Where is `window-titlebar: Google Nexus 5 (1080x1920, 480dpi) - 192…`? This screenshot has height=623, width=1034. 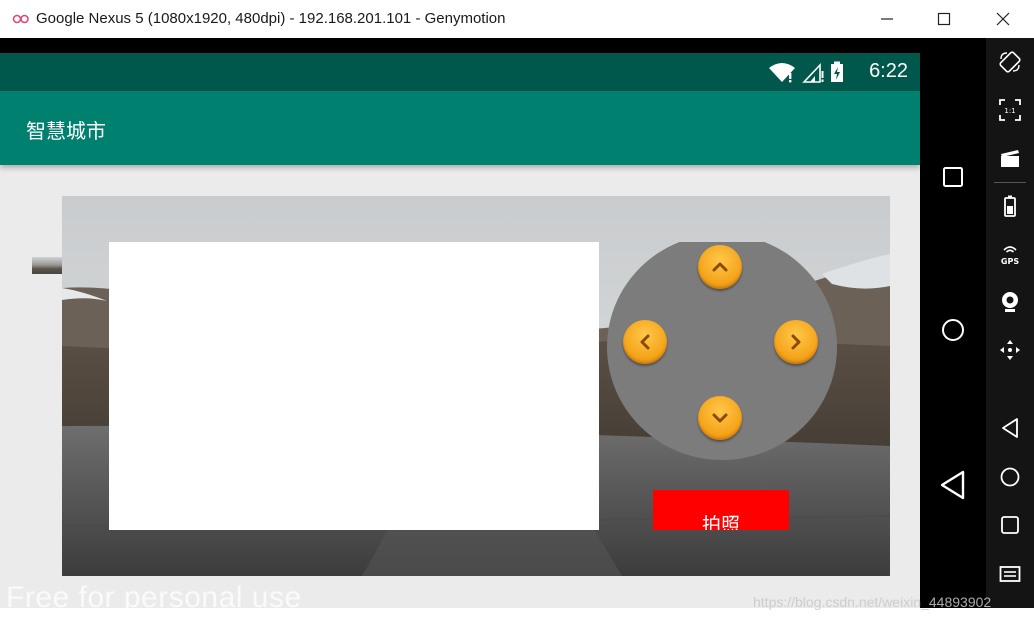 window-titlebar: Google Nexus 5 (1080x1920, 480dpi) - 192… is located at coordinates (517, 19).